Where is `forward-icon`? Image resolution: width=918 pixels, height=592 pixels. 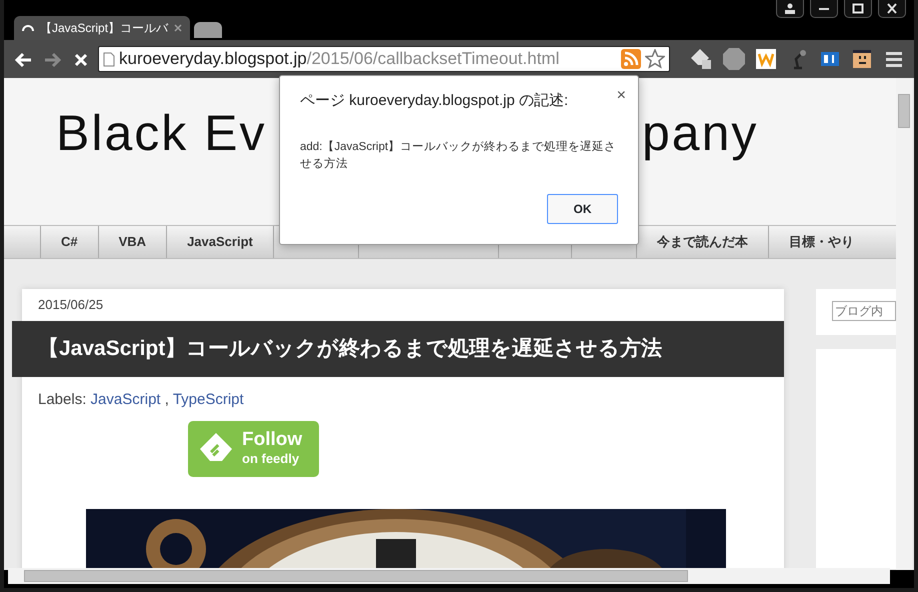
forward-icon is located at coordinates (53, 60).